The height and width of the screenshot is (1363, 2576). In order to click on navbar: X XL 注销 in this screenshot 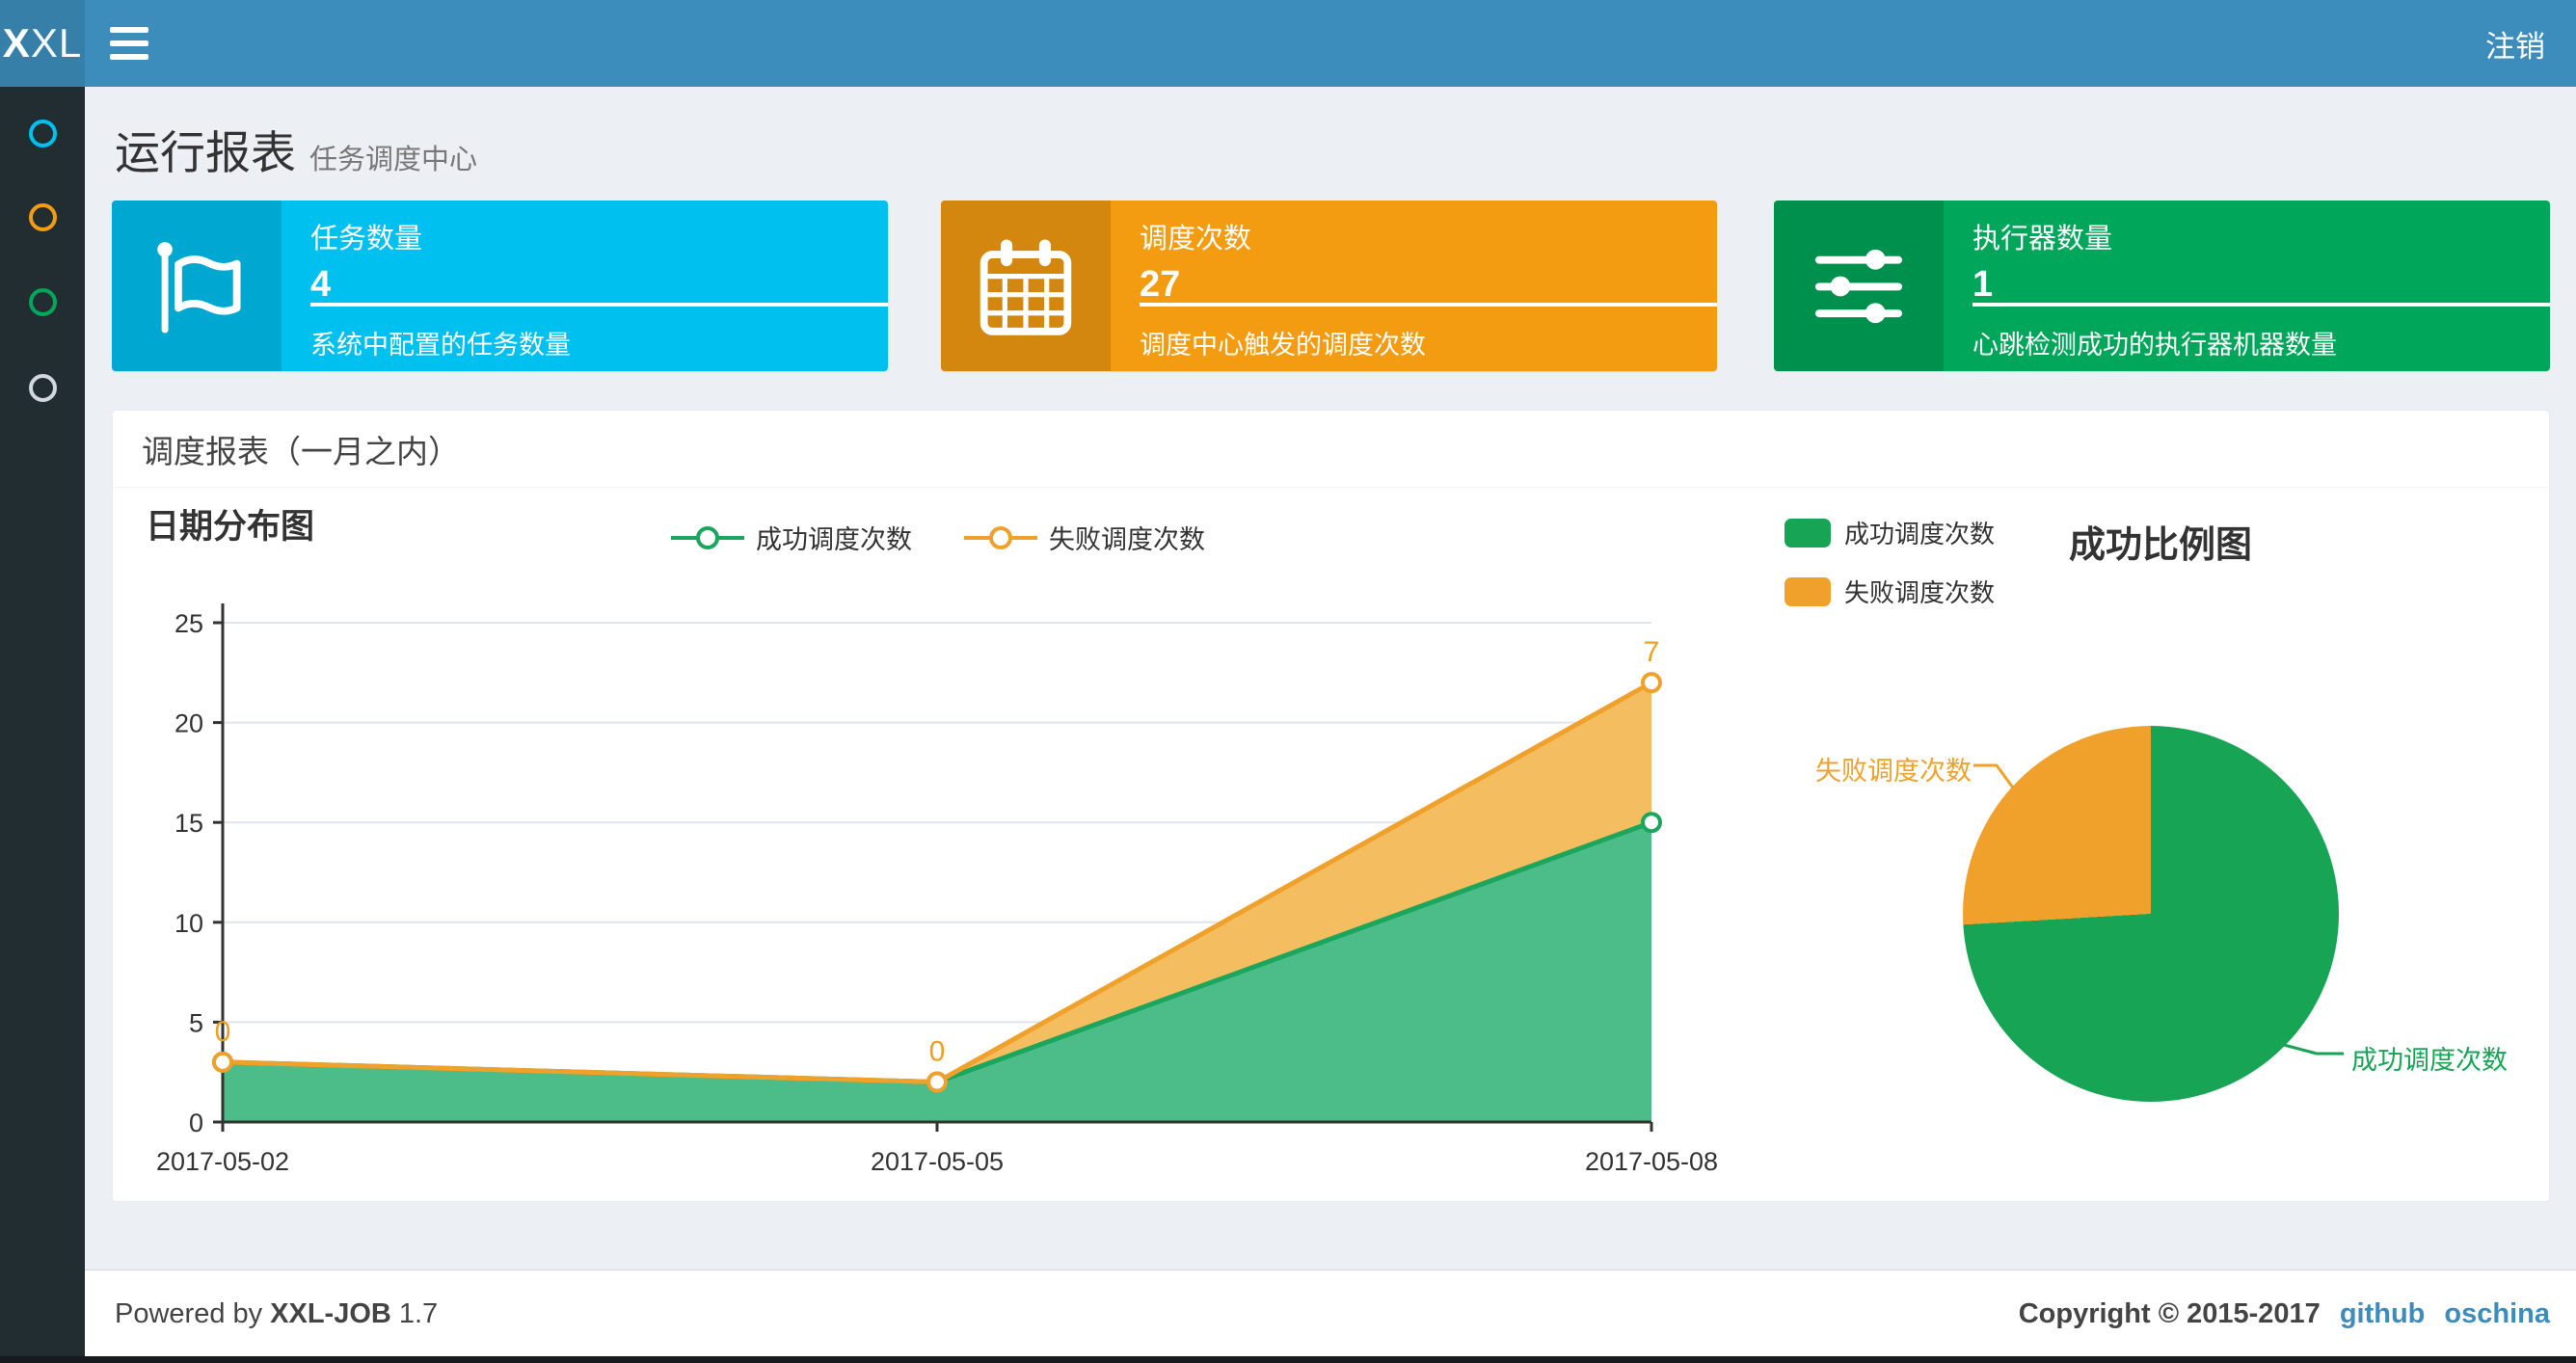, I will do `click(1288, 43)`.